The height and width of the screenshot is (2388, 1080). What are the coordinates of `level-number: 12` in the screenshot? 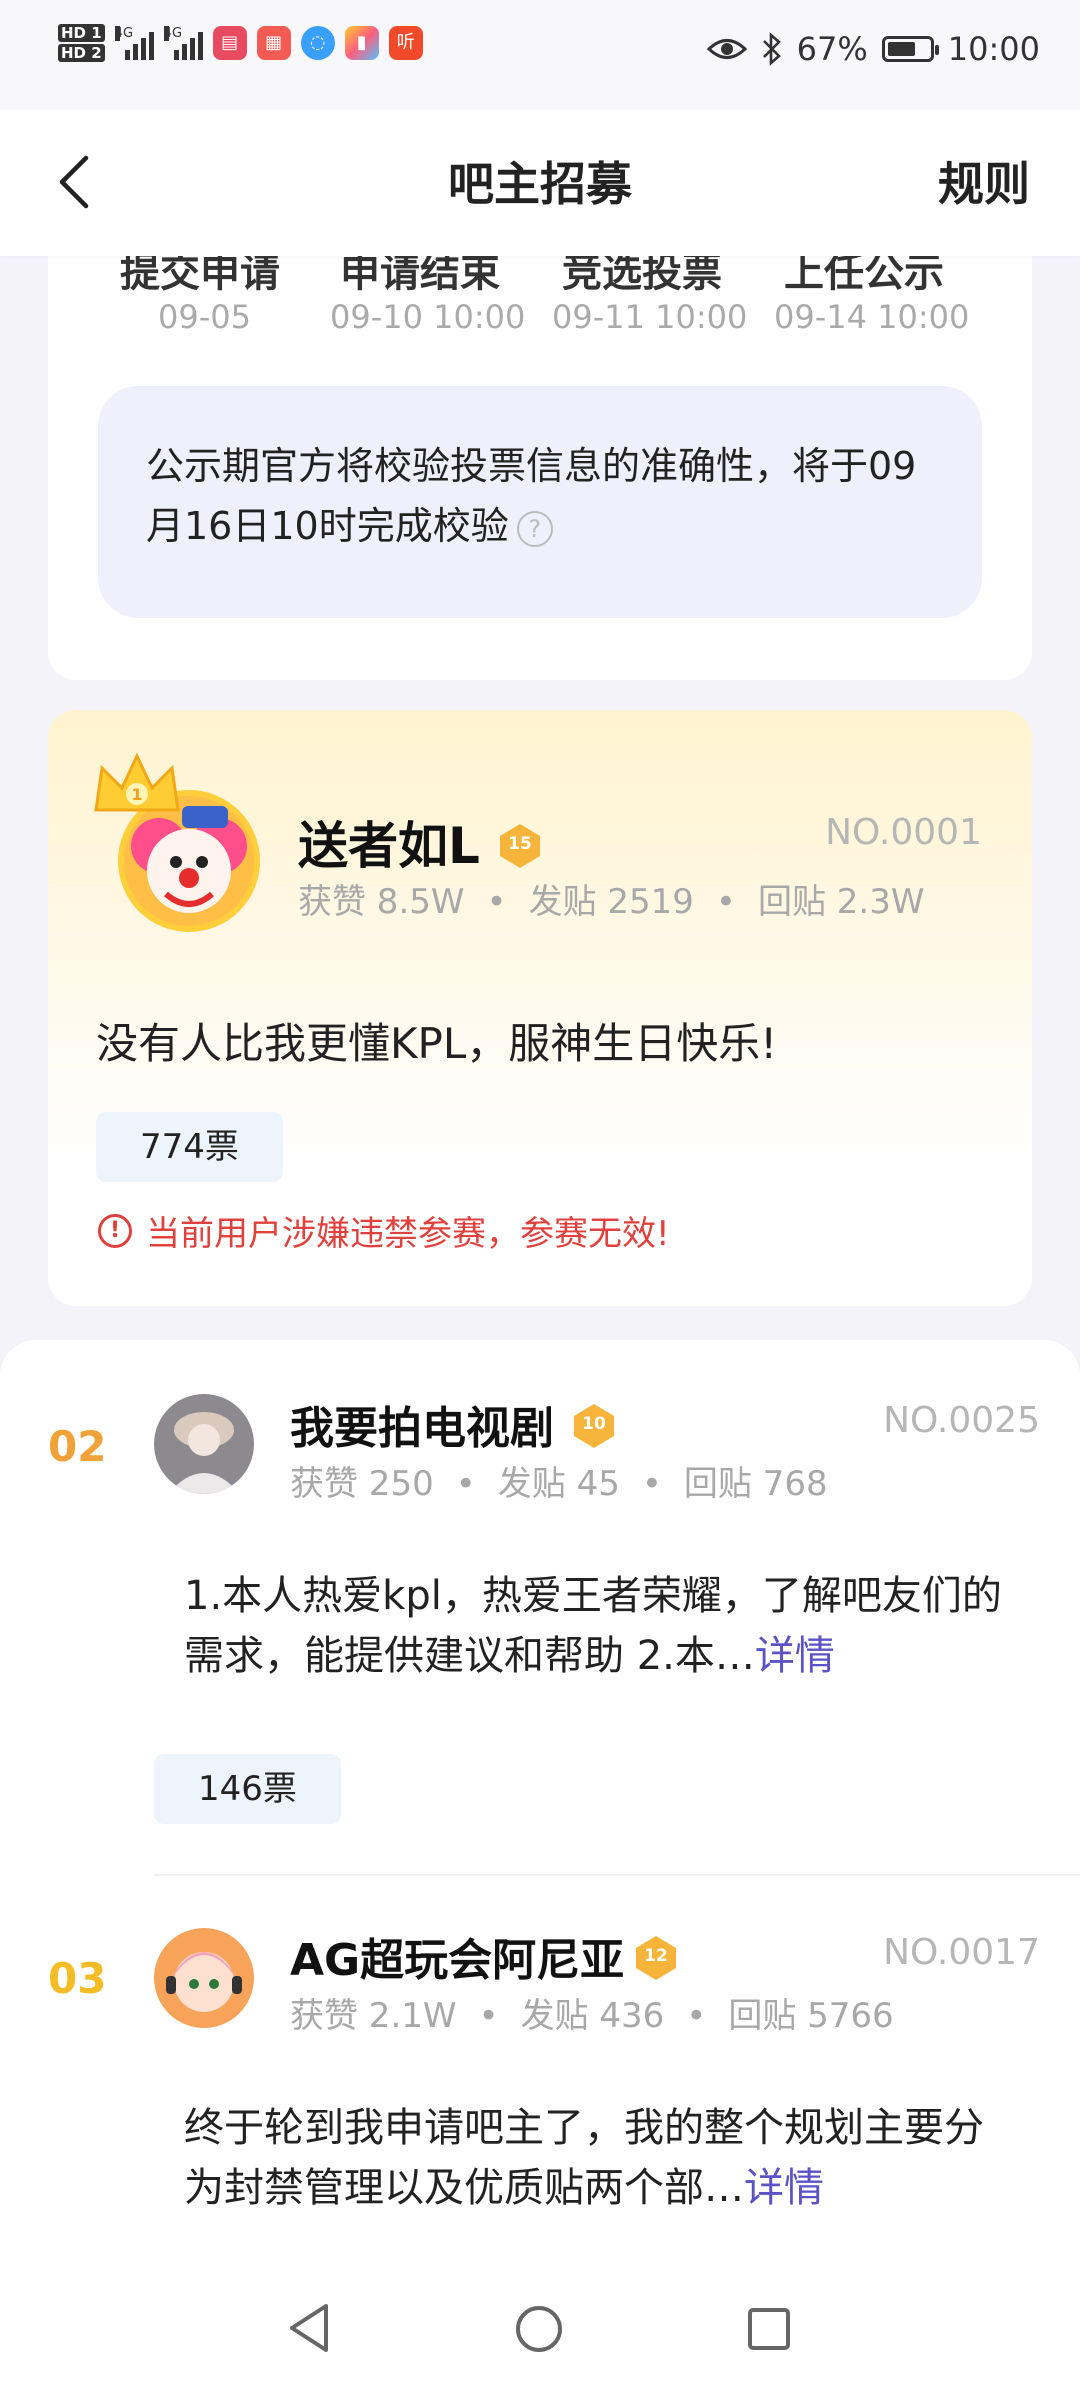 It's located at (656, 1956).